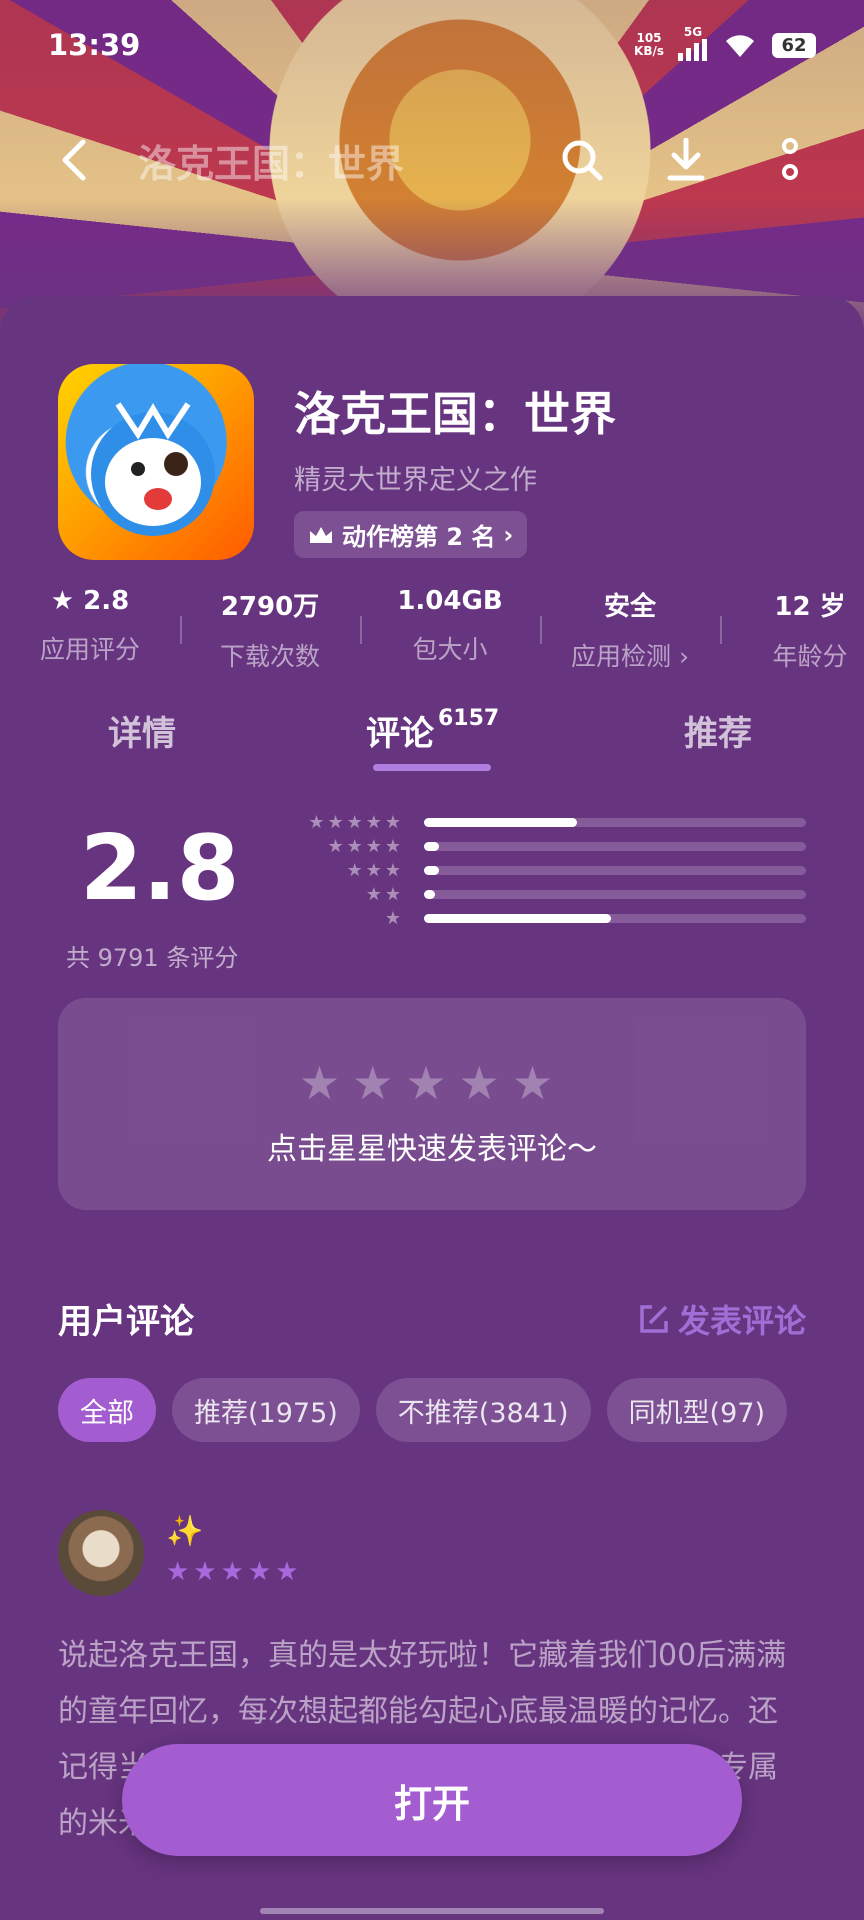 This screenshot has height=1920, width=864. Describe the element at coordinates (693, 45) in the screenshot. I see `signal-icon: 5G` at that location.